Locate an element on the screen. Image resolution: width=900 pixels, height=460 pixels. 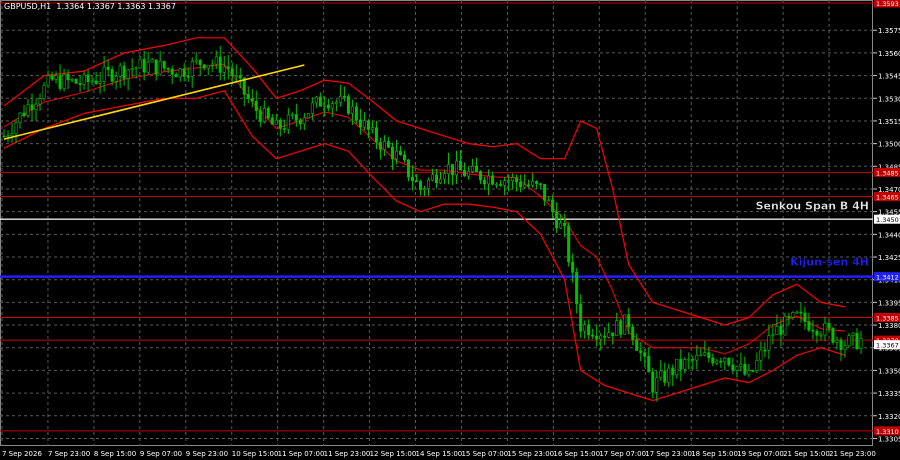
y-tick-label: 1.3350 is located at coordinates (889, 371).